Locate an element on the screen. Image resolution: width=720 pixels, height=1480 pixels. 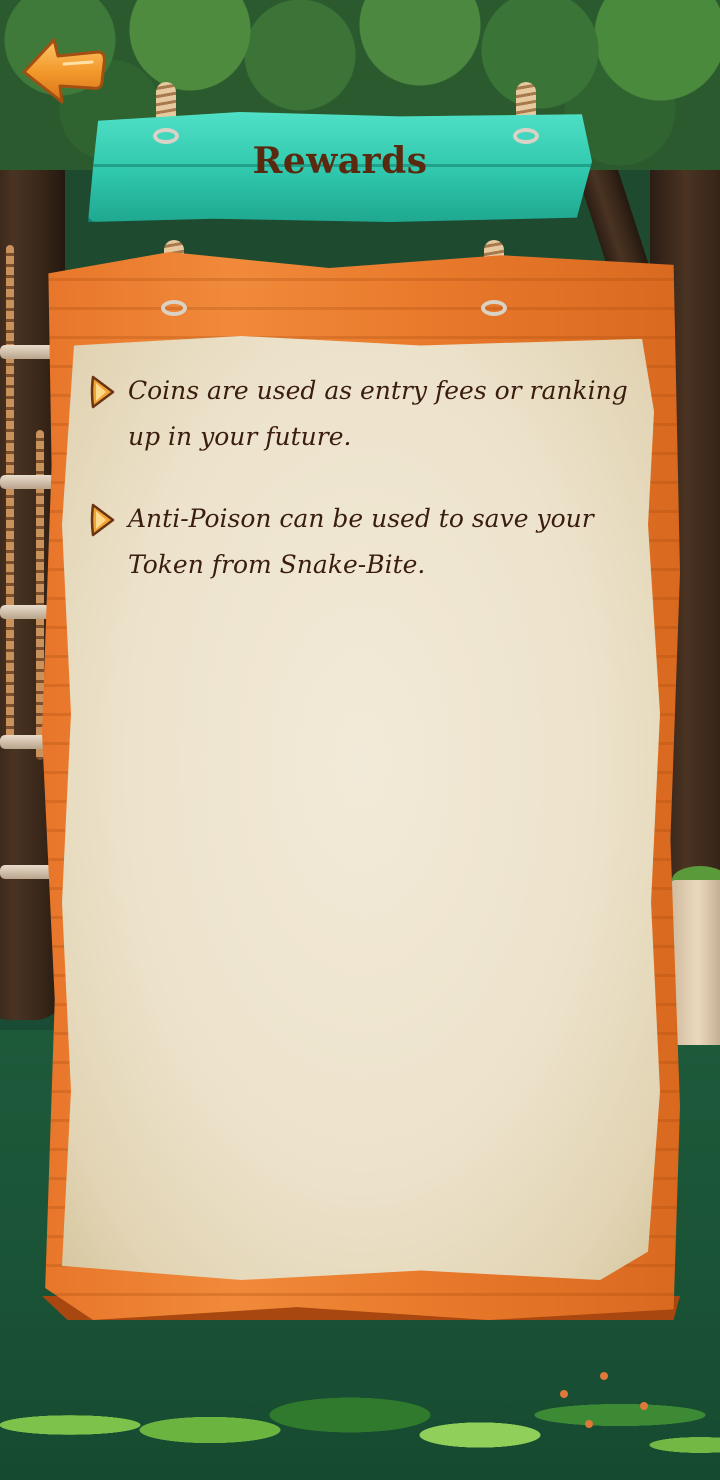
page-title: Rewards is located at coordinates (340, 161).